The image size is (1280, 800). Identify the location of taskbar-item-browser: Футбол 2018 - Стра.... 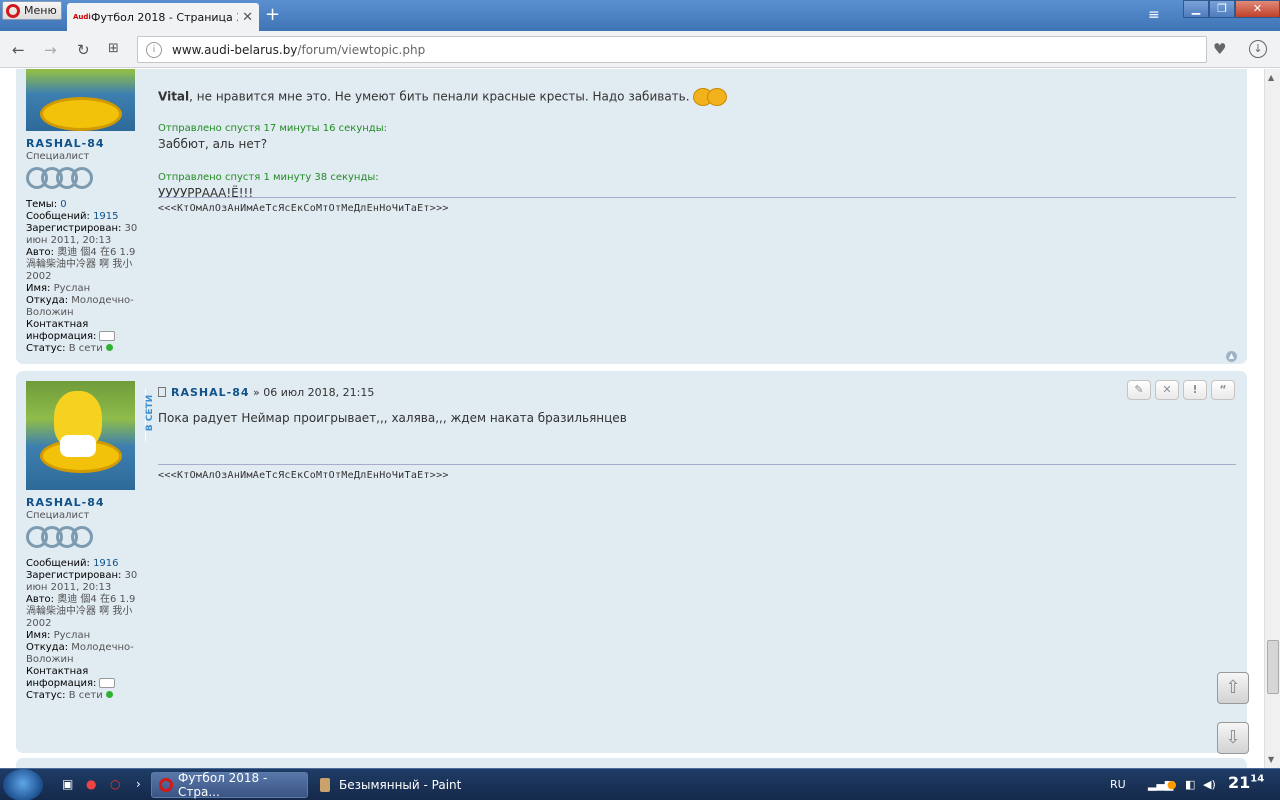
(229, 785).